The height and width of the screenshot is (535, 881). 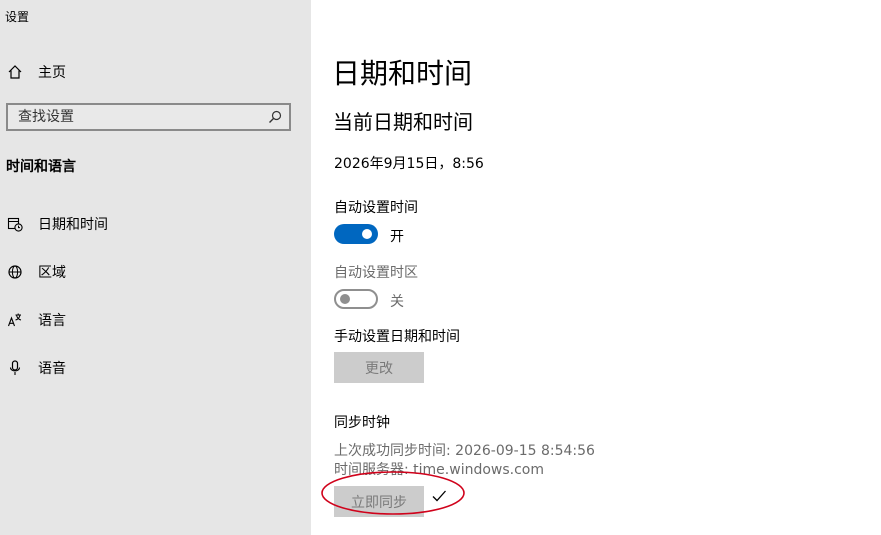 I want to click on search-icon, so click(x=275, y=117).